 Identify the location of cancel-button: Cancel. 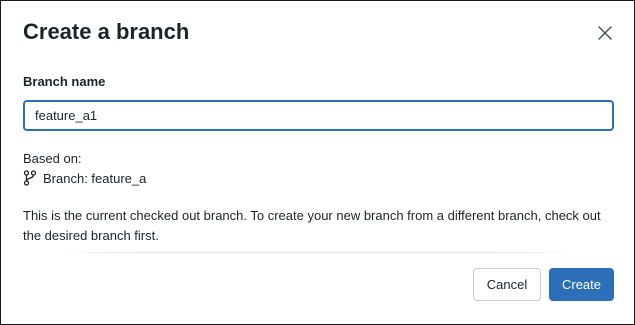
(507, 284).